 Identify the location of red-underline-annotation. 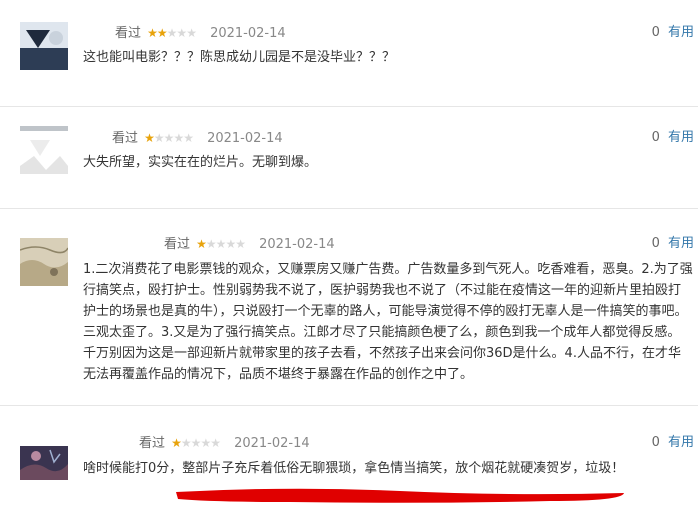
(400, 495).